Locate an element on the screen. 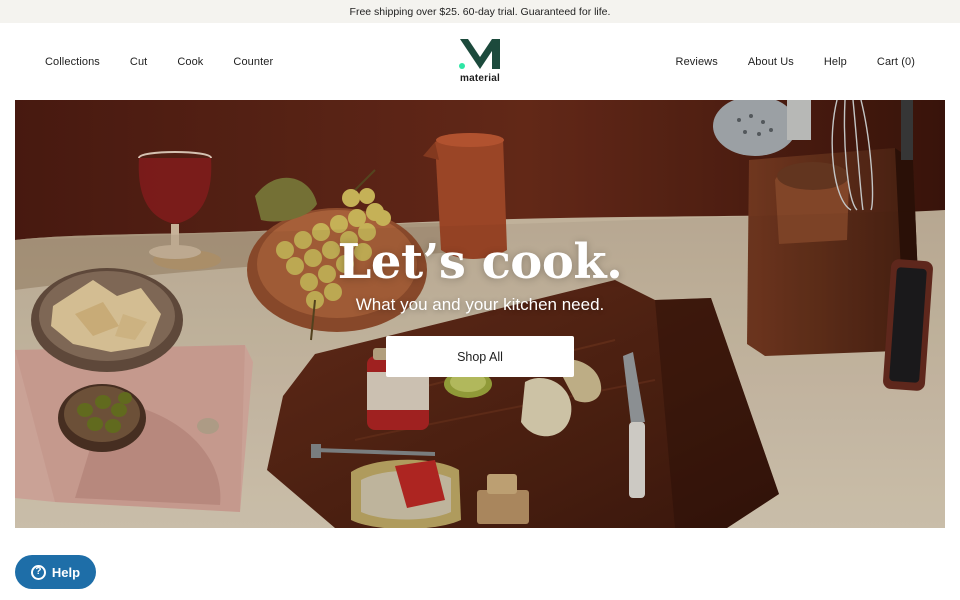 The height and width of the screenshot is (600, 960). primary-nav: Collections Cut Cook Counter is located at coordinates (174, 61).